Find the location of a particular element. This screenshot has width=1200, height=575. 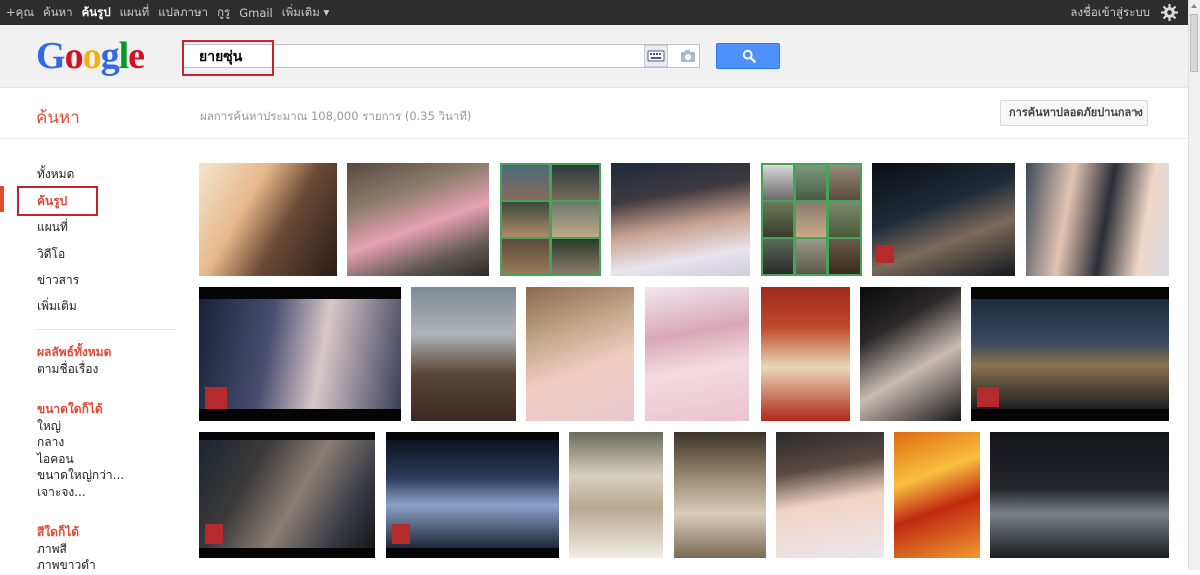

chevron-down-icon is located at coordinates (1137, 113).